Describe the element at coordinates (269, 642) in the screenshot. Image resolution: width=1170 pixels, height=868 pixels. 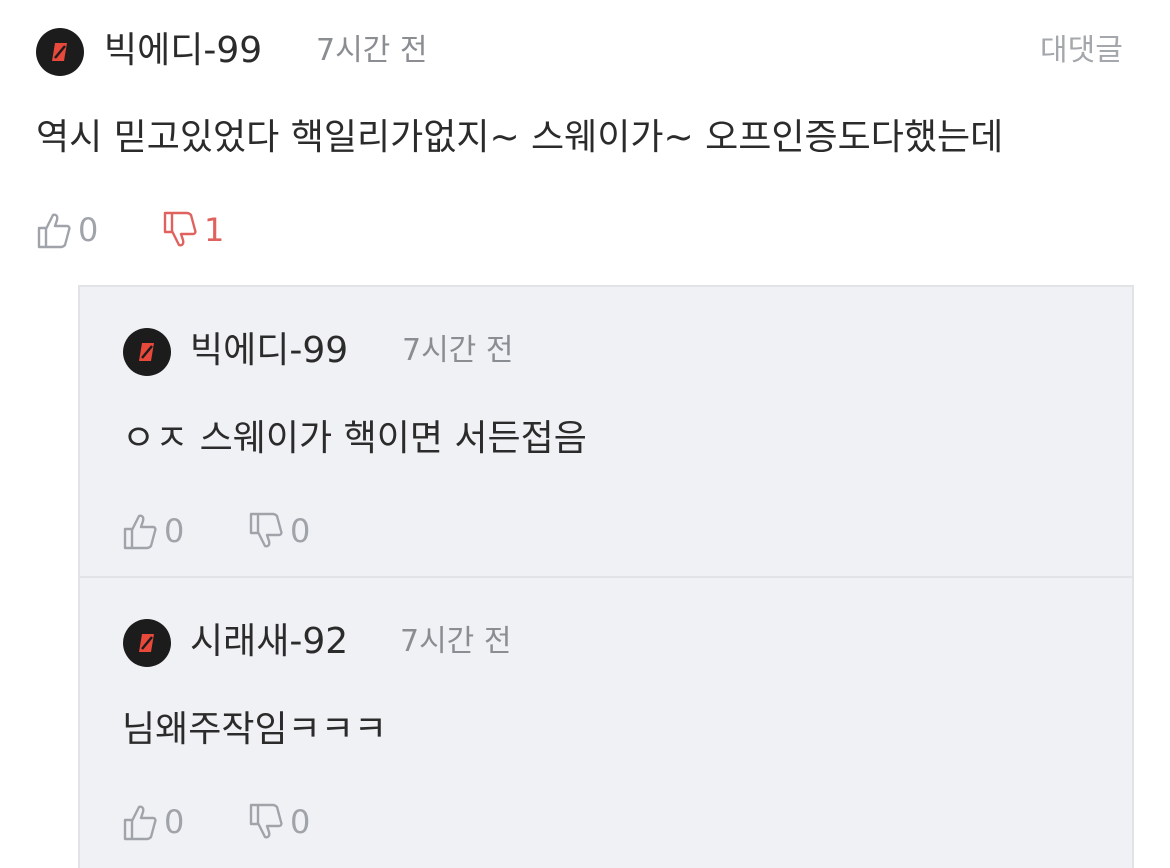
I see `username: 시래새-92` at that location.